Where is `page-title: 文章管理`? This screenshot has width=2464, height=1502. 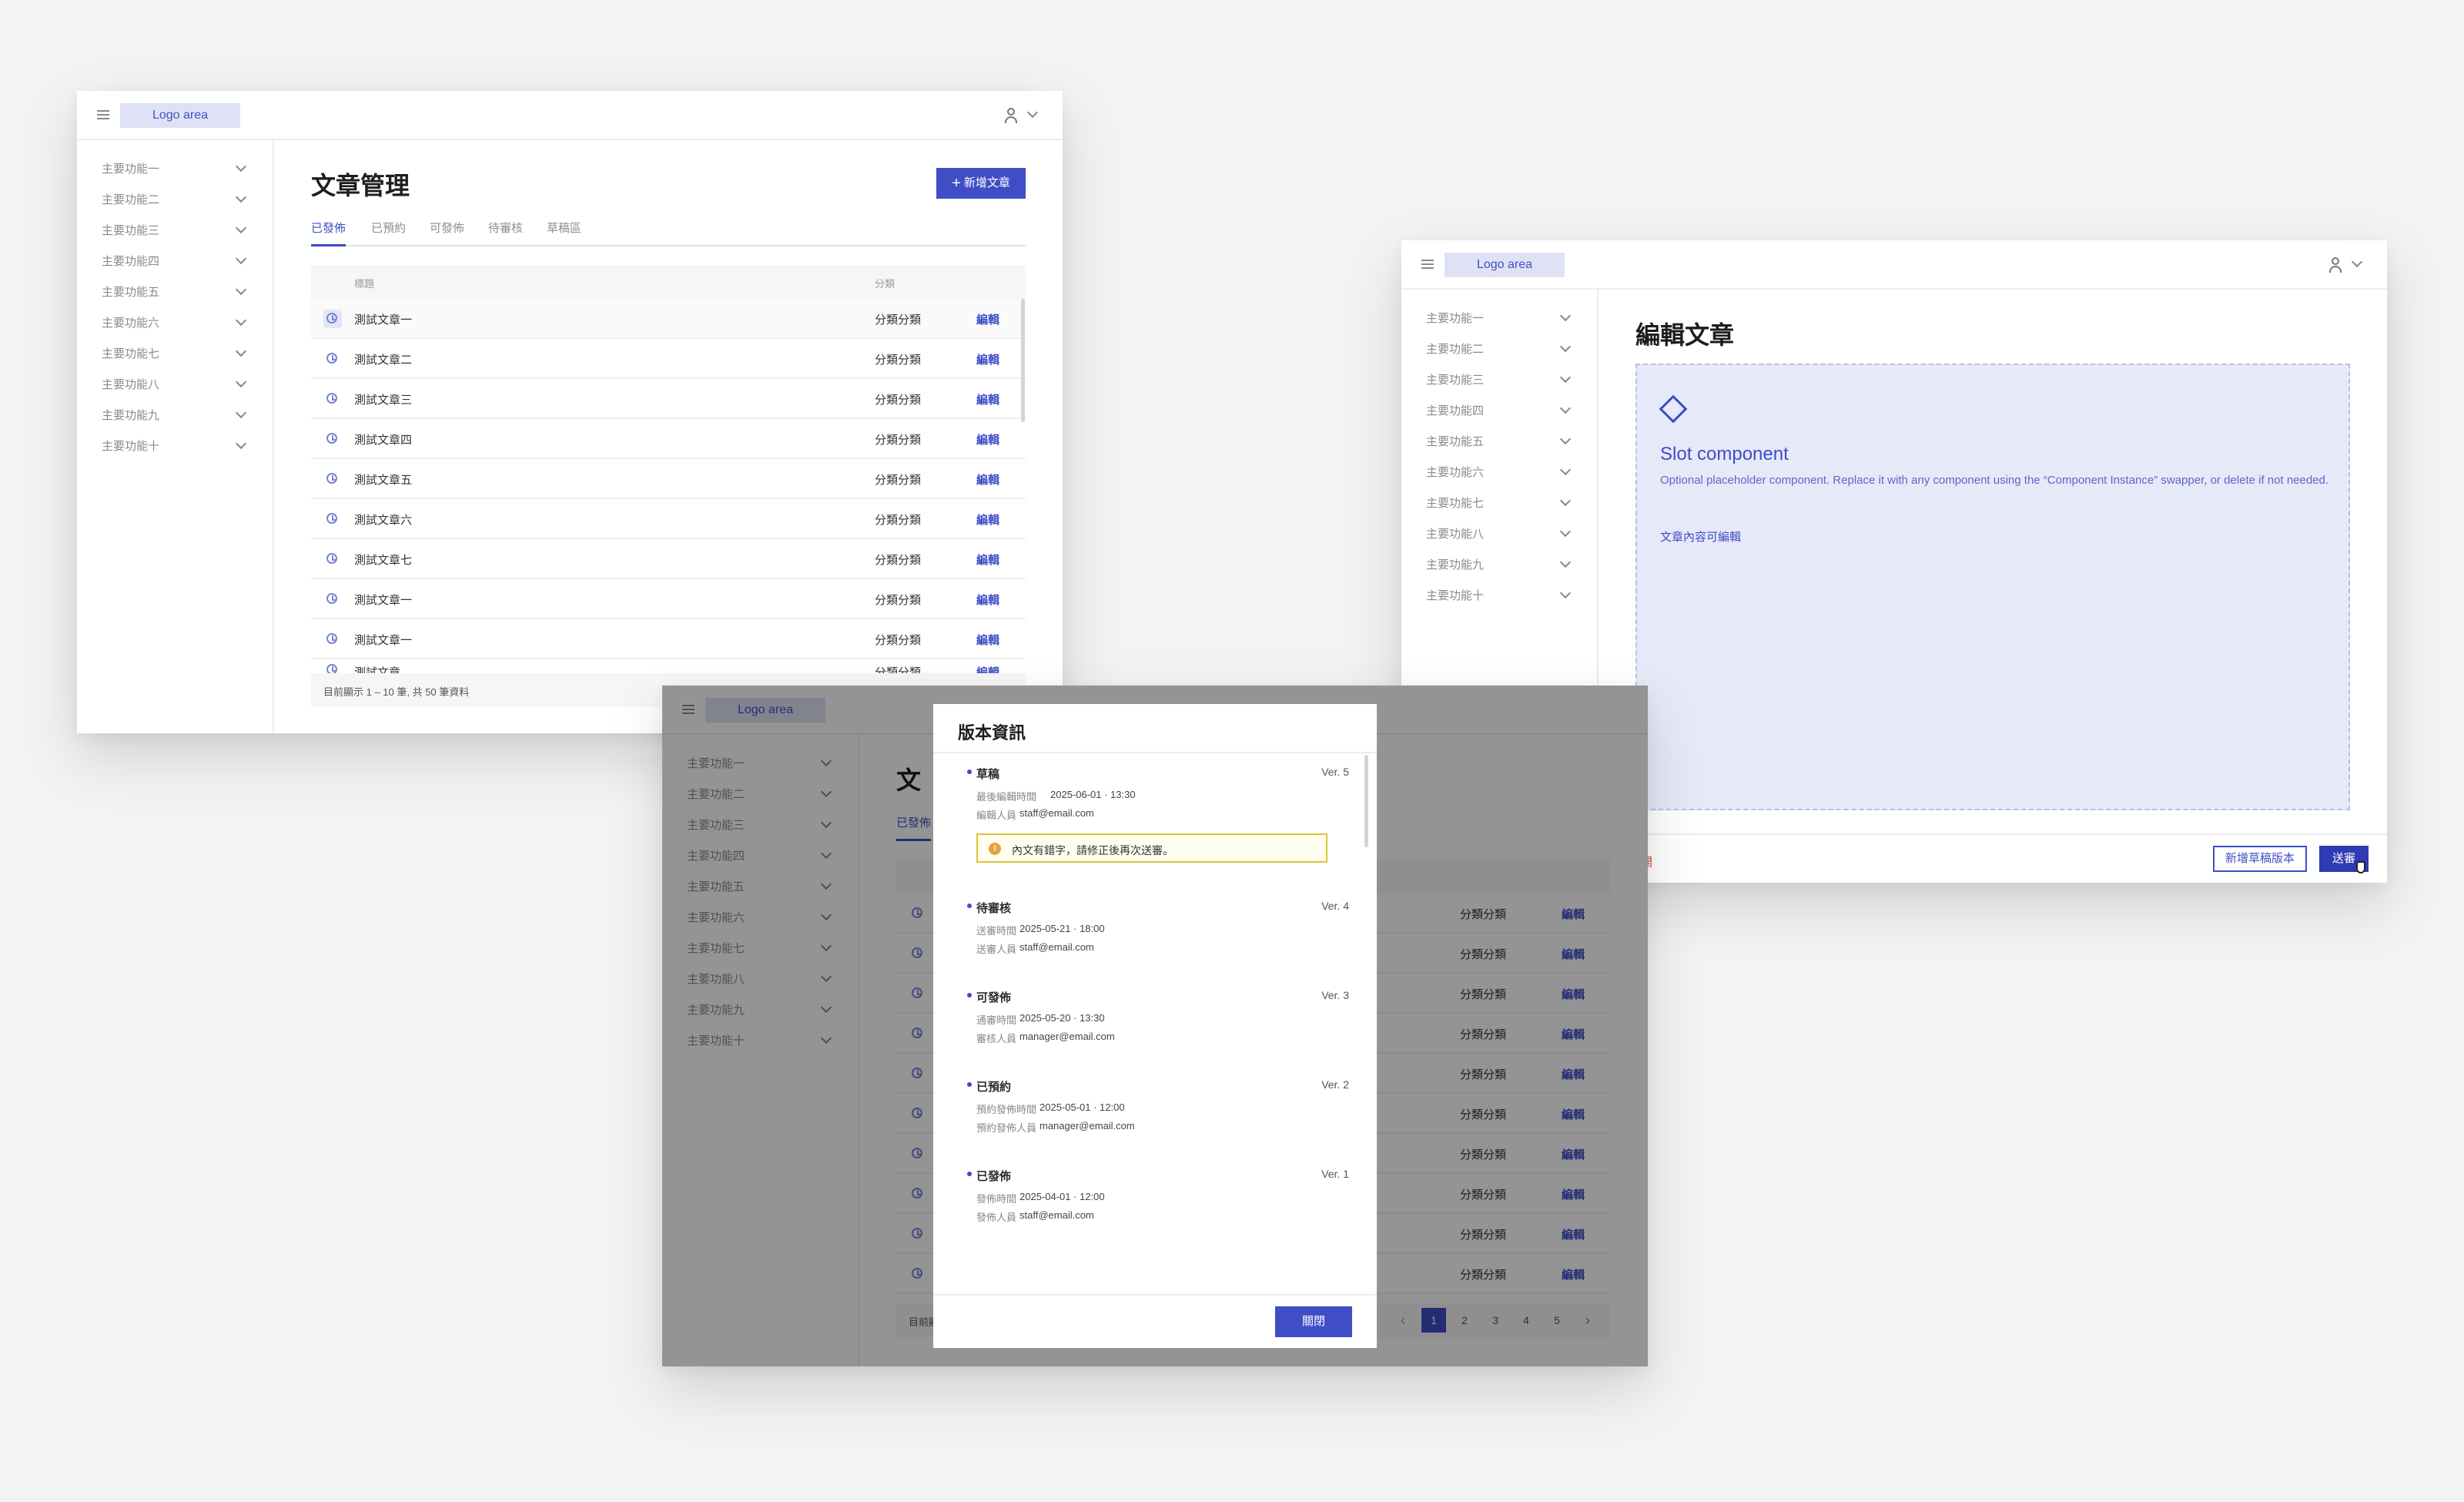
page-title: 文章管理 is located at coordinates (360, 185).